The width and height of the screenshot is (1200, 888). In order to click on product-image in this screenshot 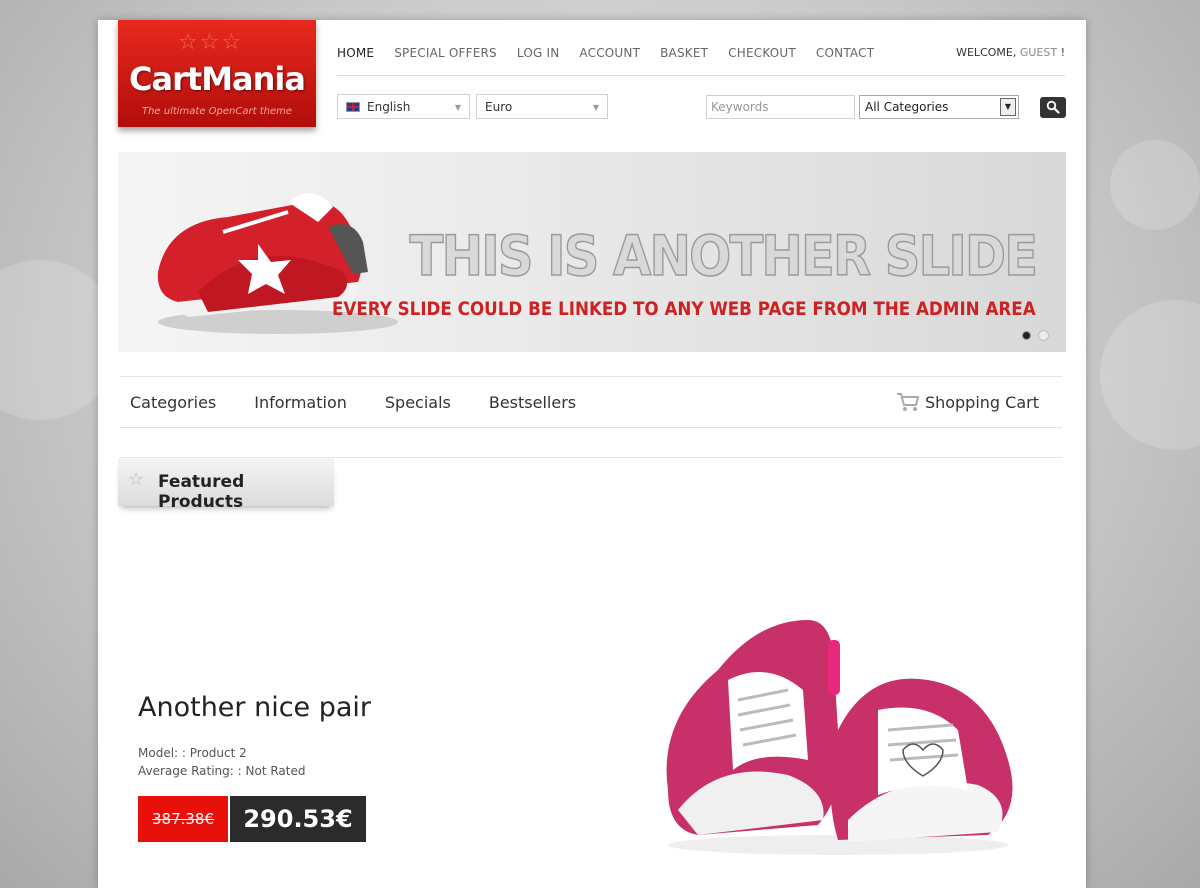, I will do `click(833, 710)`.